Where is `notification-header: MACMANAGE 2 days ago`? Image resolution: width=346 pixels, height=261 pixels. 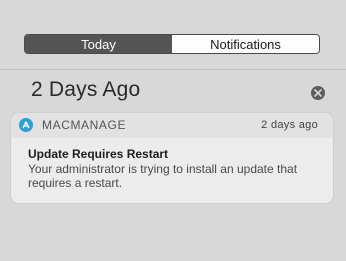 notification-header: MACMANAGE 2 days ago is located at coordinates (172, 125).